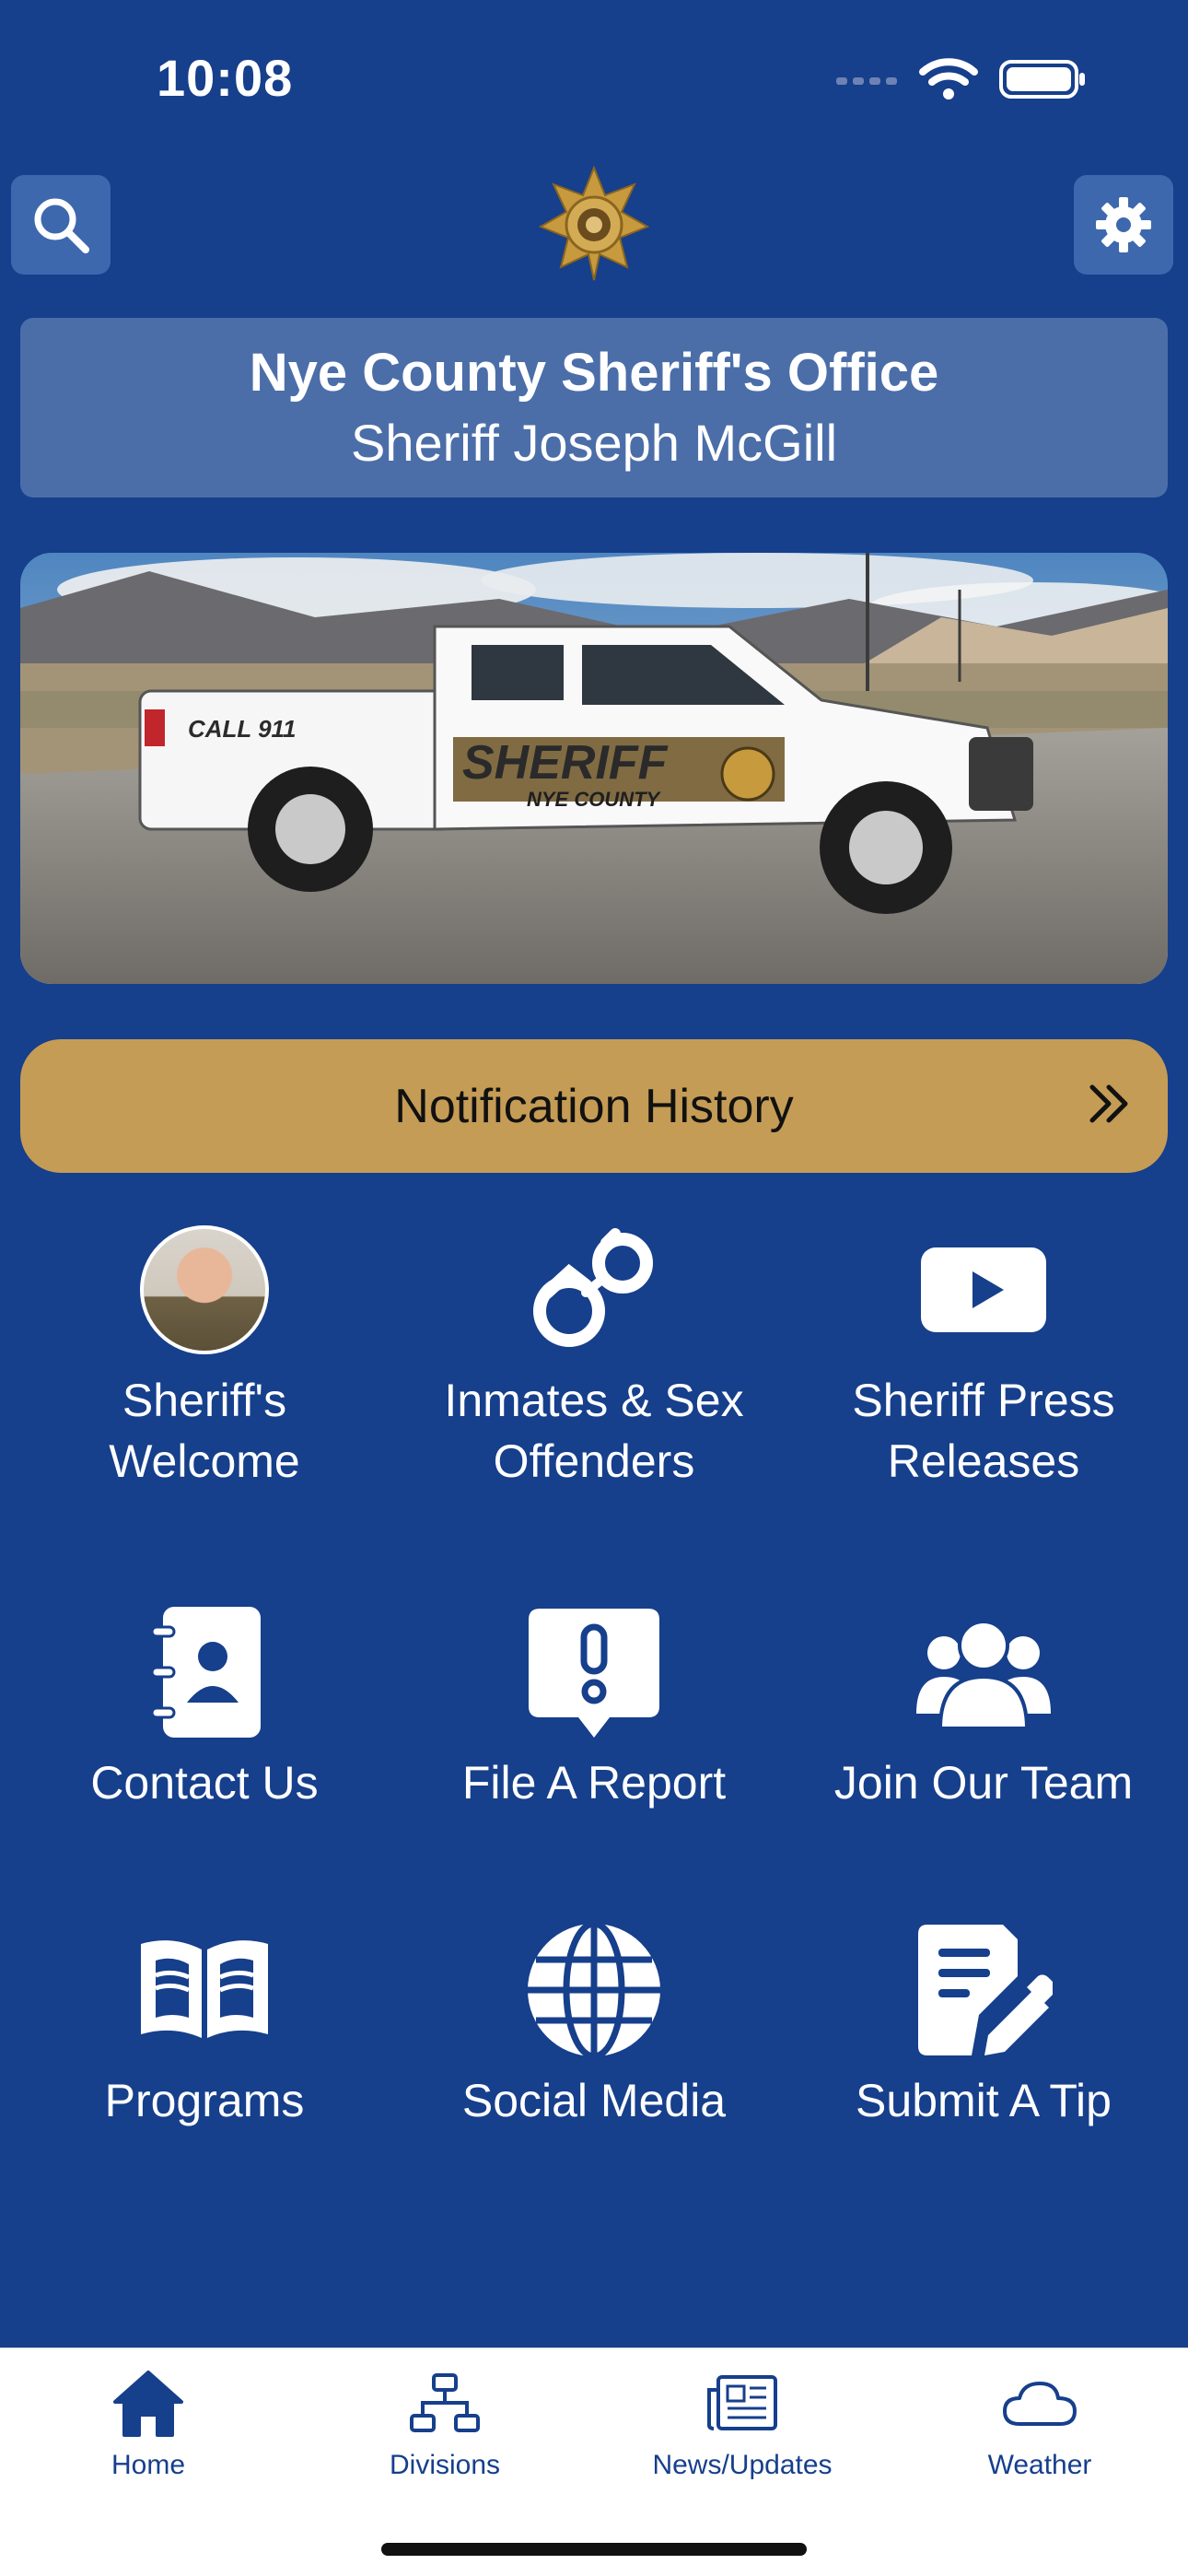 This screenshot has width=1188, height=2576. What do you see at coordinates (204, 2100) in the screenshot?
I see `tile-label: Programs` at bounding box center [204, 2100].